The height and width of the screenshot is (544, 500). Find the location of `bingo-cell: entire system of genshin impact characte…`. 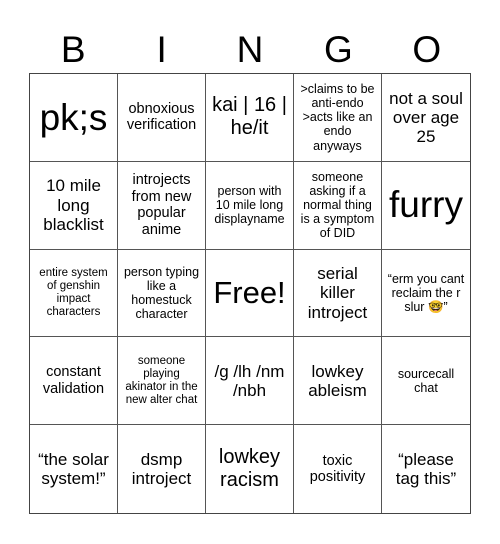

bingo-cell: entire system of genshin impact characte… is located at coordinates (74, 293).